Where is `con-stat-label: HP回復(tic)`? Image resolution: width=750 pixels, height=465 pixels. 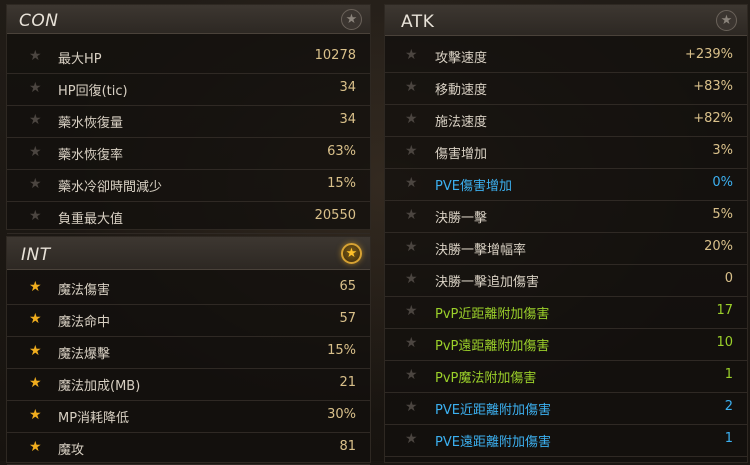
con-stat-label: HP回復(tic) is located at coordinates (93, 91).